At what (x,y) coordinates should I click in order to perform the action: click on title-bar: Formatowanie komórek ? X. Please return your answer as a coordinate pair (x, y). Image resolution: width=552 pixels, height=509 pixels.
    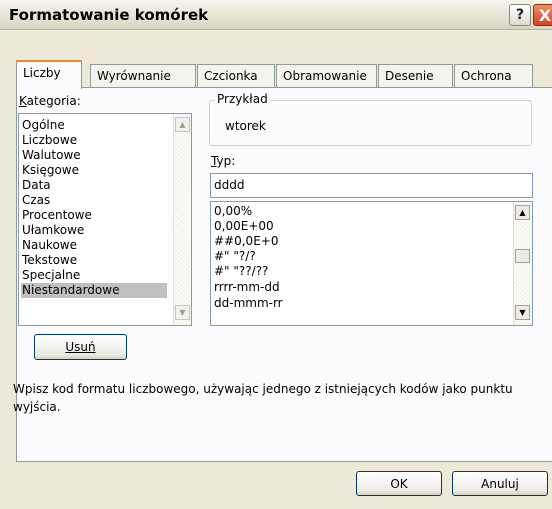
    Looking at the image, I should click on (276, 15).